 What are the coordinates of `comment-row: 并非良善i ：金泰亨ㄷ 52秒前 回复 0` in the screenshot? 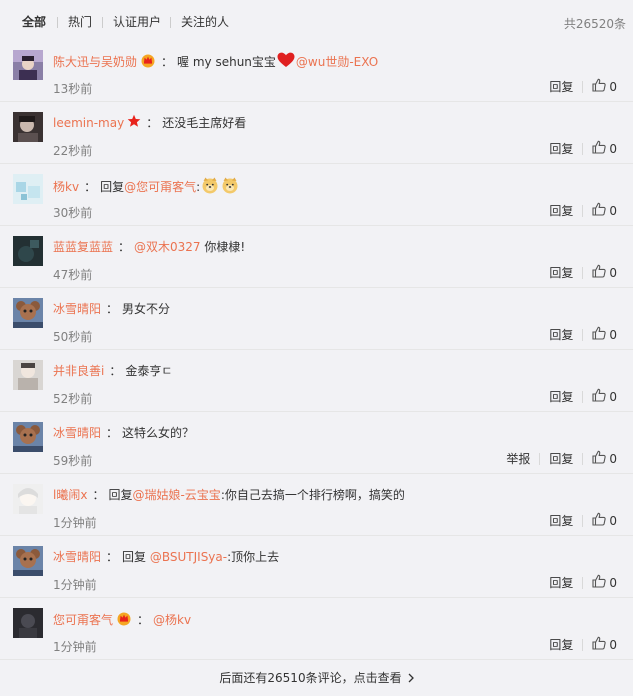 It's located at (316, 381).